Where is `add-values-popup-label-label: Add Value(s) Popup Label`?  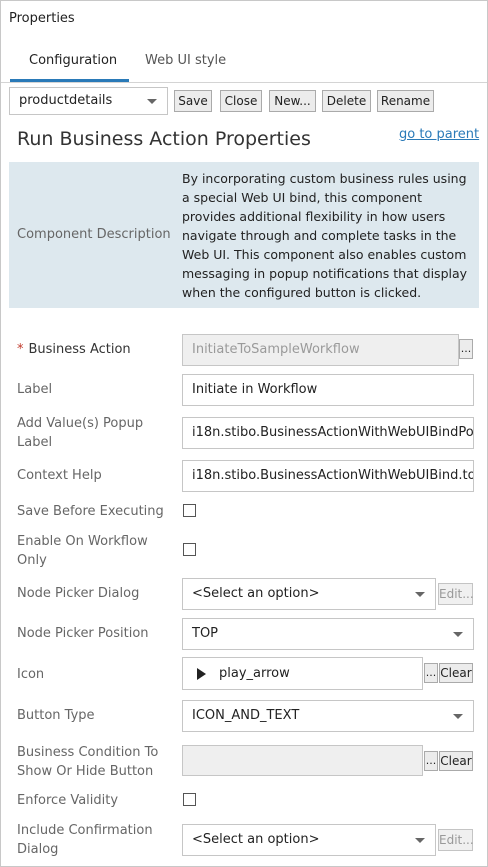 add-values-popup-label-label: Add Value(s) Popup Label is located at coordinates (80, 433).